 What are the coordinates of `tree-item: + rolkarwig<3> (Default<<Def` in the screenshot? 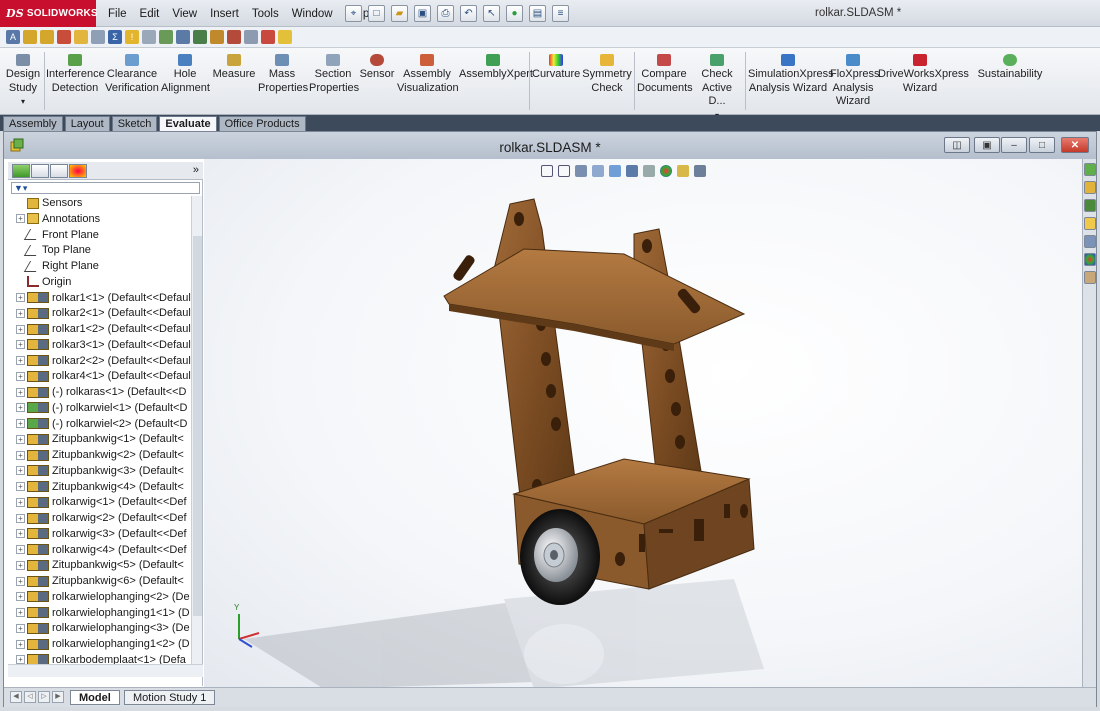 It's located at (99, 535).